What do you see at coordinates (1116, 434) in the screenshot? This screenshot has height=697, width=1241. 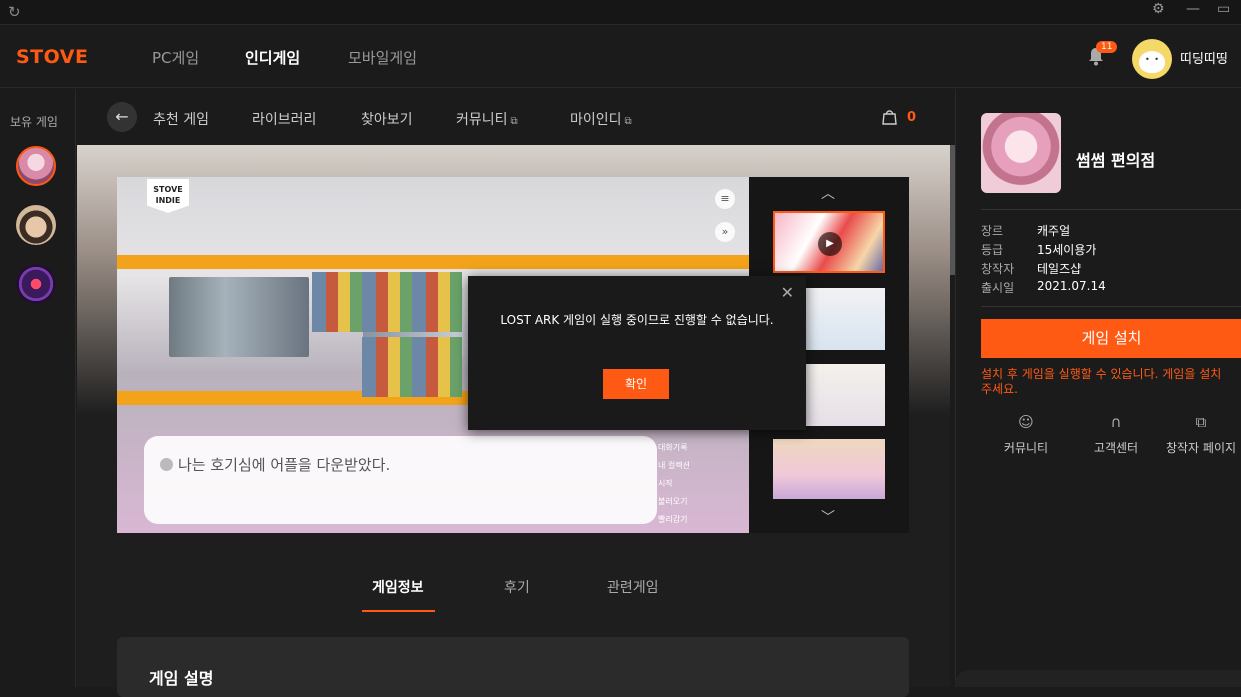 I see `support-link: ∩ 고객센터` at bounding box center [1116, 434].